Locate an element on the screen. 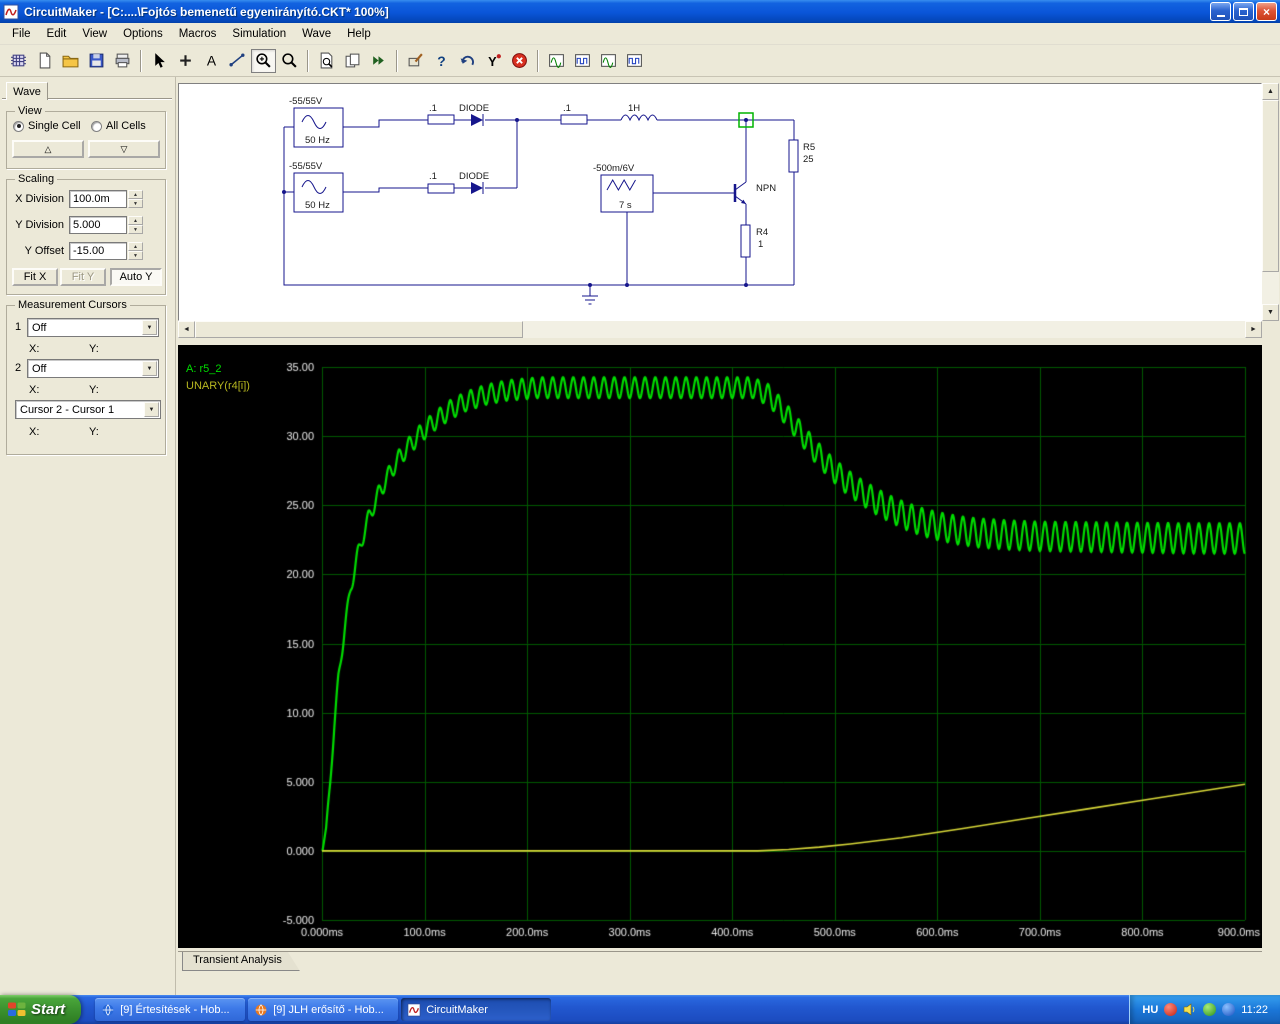 This screenshot has width=1280, height=1024. resistor-r2 is located at coordinates (441, 188).